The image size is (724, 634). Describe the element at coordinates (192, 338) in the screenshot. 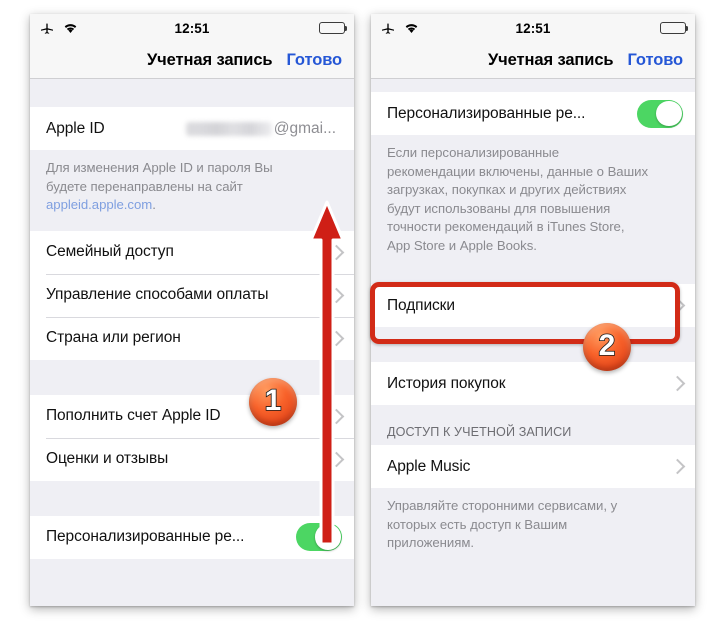

I see `row-country-region: Страна или регион` at that location.